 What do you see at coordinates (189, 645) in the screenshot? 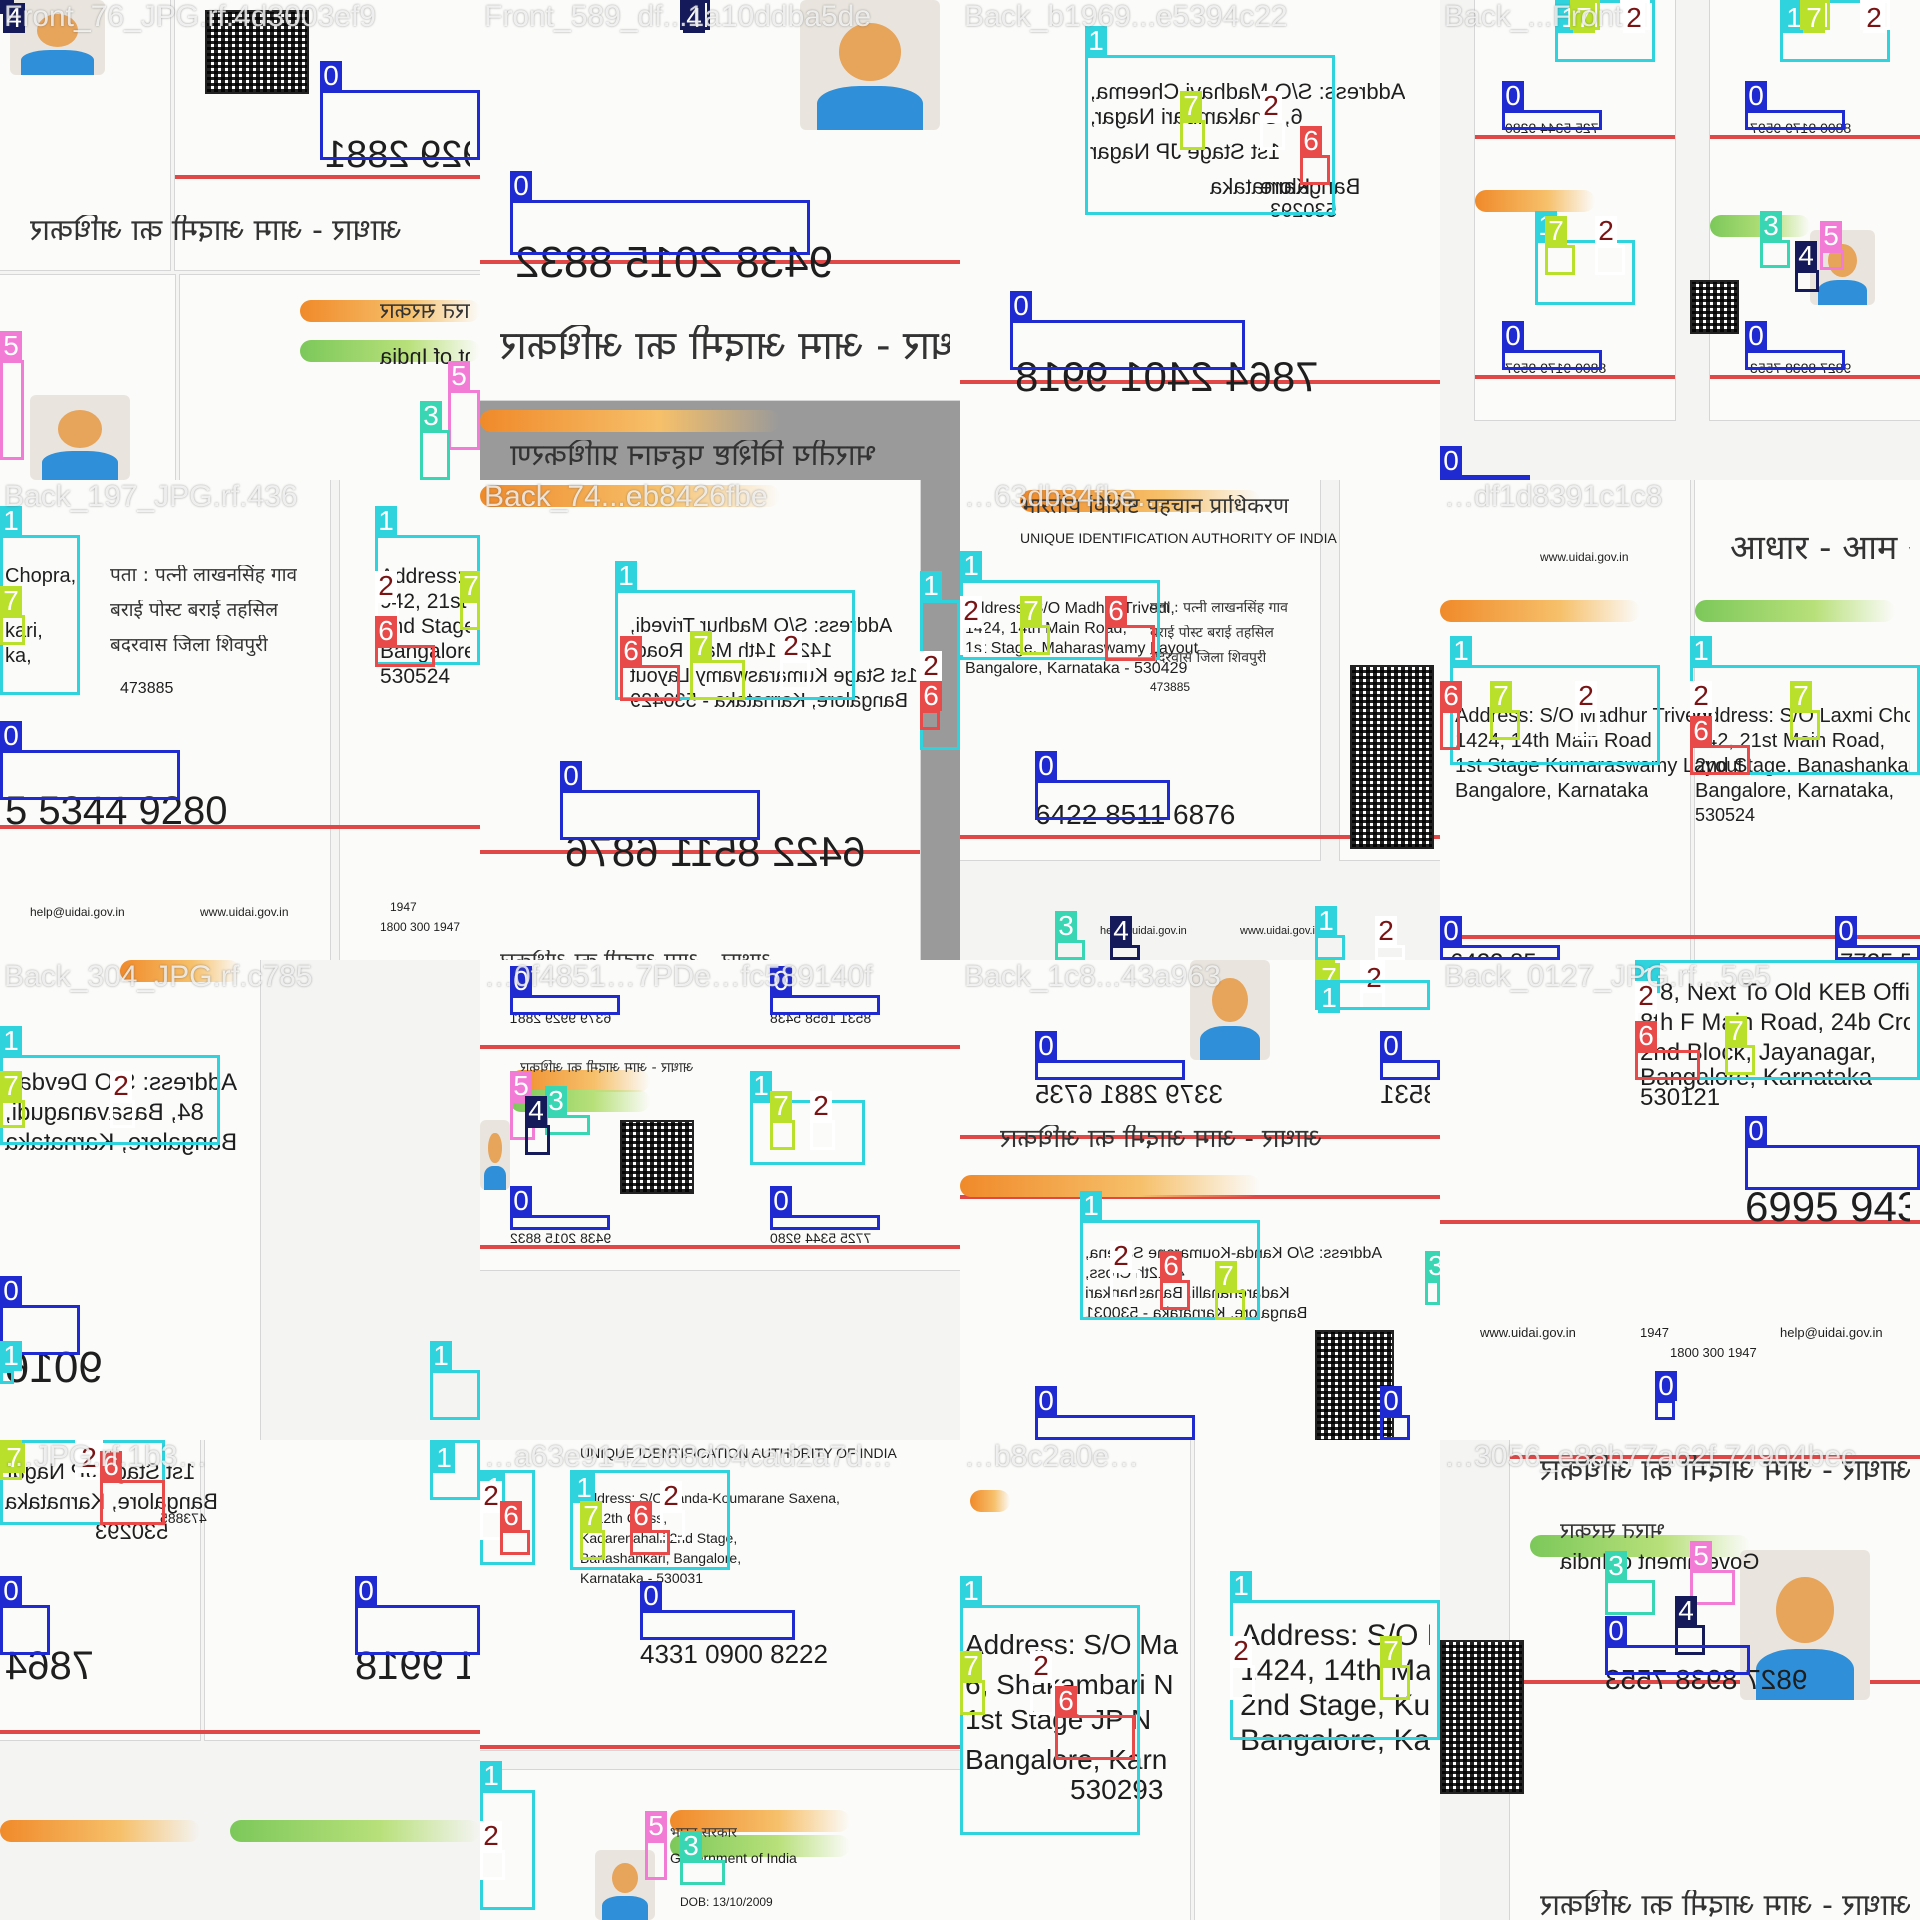
I see `card-text-line: बदरवास जिला शिवपुरी` at bounding box center [189, 645].